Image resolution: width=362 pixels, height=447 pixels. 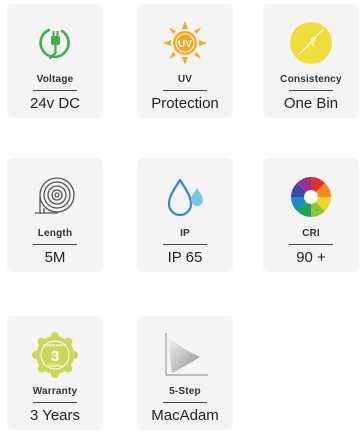 I want to click on uv-badge-text: UV, so click(x=185, y=44).